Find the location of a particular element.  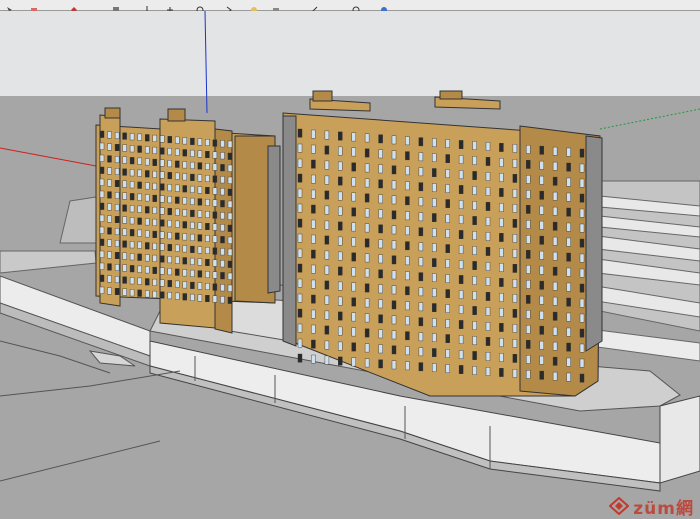

logo-icon is located at coordinates (619, 506).